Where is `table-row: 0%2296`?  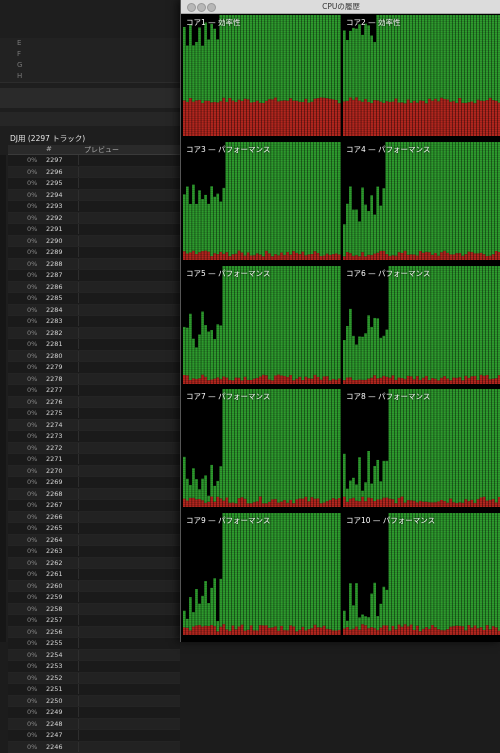
table-row: 0%2296 is located at coordinates (94, 173).